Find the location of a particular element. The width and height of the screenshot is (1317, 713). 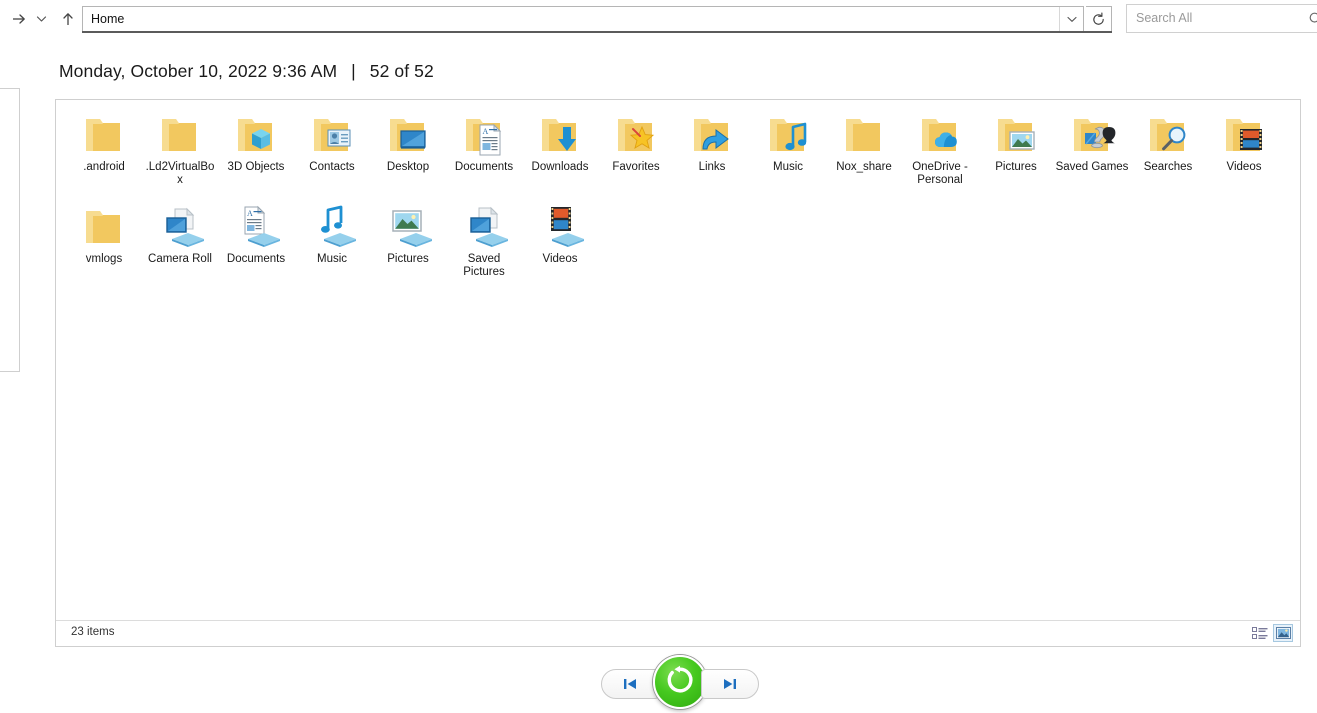

file-item-label: Desktop is located at coordinates (408, 167).